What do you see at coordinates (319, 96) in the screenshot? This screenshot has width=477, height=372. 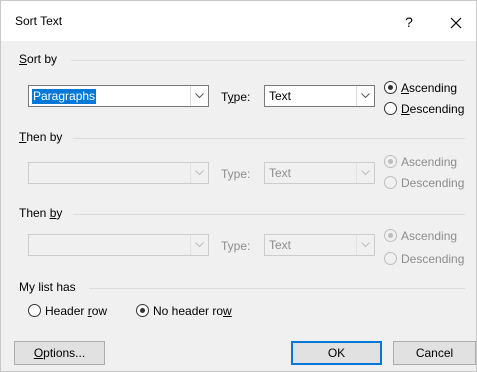 I see `sort-by-type-combo: Text` at bounding box center [319, 96].